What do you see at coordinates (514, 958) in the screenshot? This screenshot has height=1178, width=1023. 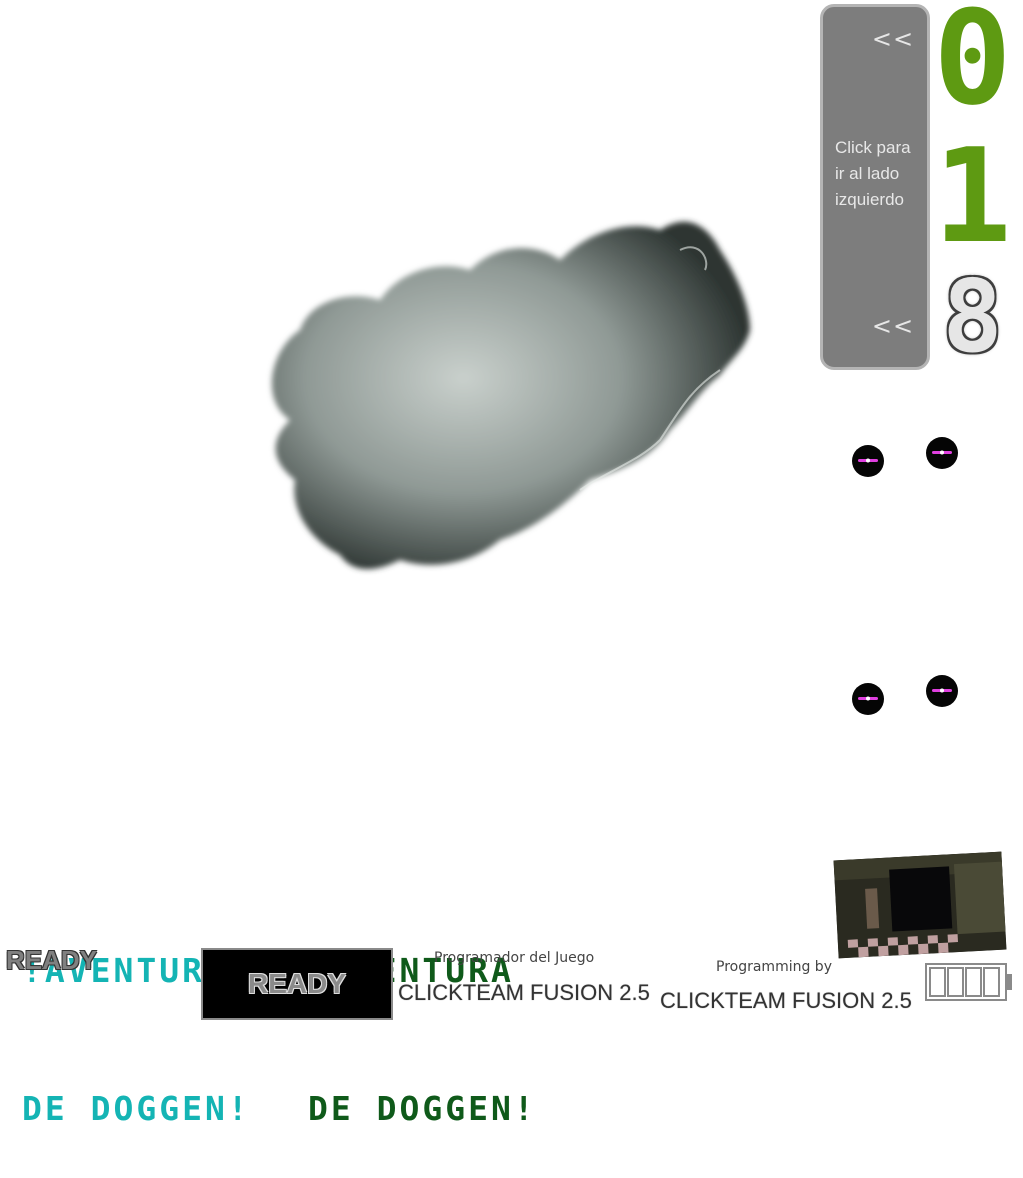 I see `credit-label-es: Programador del Juego` at bounding box center [514, 958].